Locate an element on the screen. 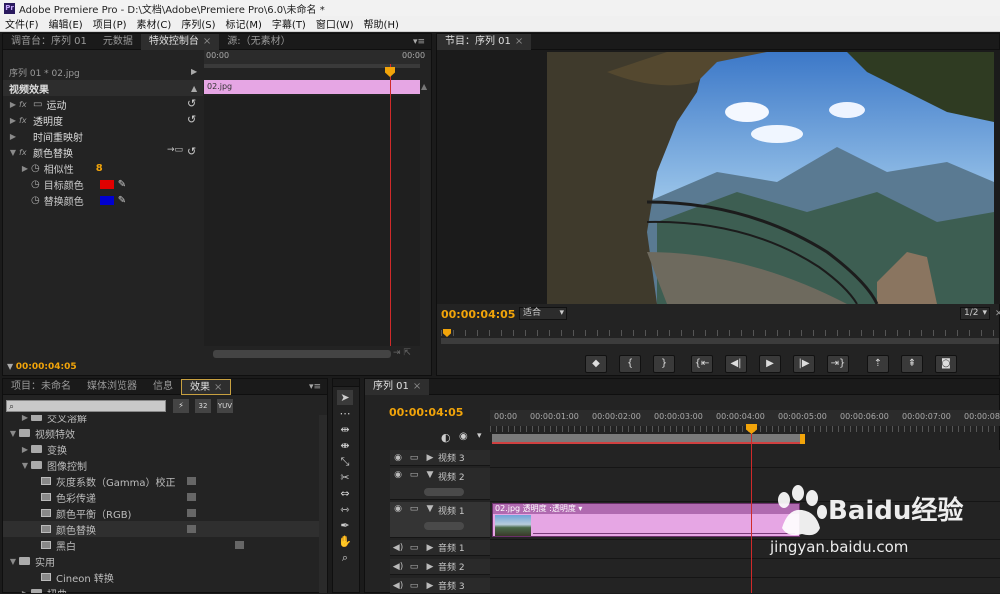  step-back-button: ◀| is located at coordinates (736, 364).